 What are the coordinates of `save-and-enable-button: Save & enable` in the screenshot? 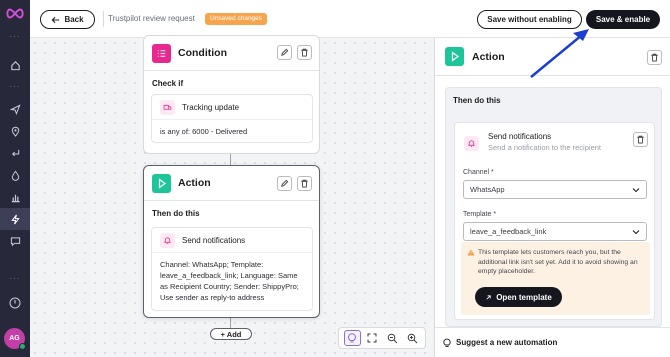 It's located at (623, 19).